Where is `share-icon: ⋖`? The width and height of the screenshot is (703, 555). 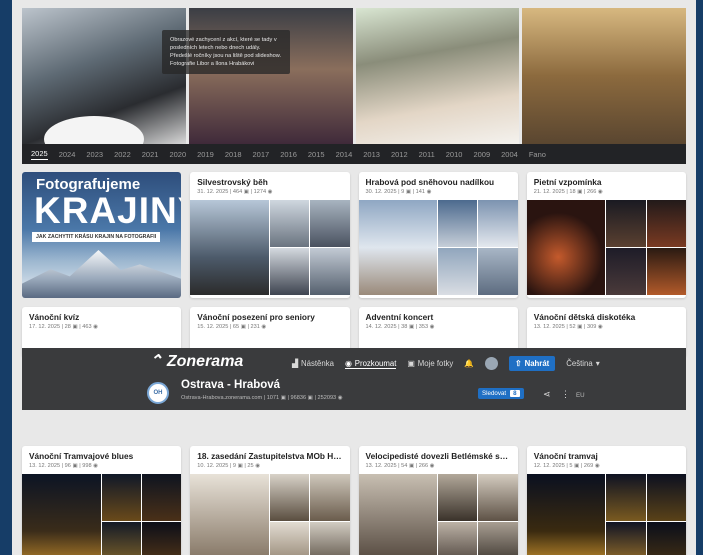
share-icon: ⋖ is located at coordinates (547, 394).